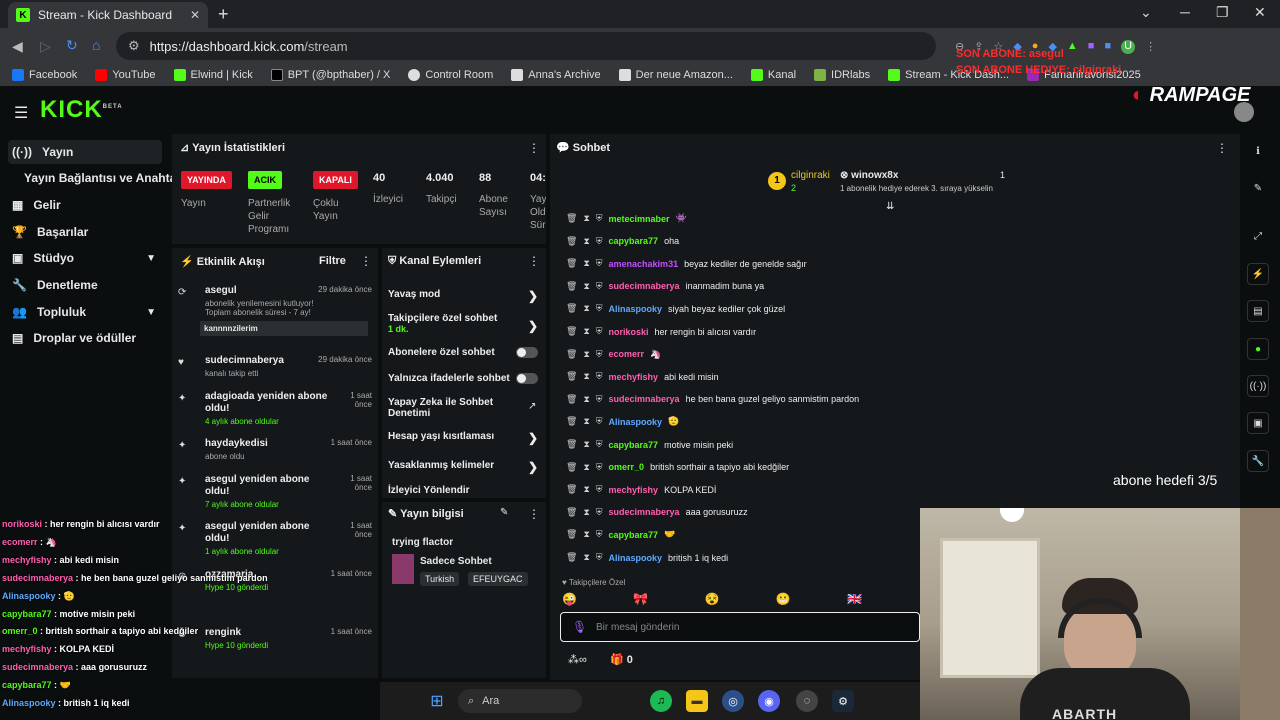 The height and width of the screenshot is (720, 1280). What do you see at coordinates (1150, 47) in the screenshot?
I see `browser-menu-icon: ⋮` at bounding box center [1150, 47].